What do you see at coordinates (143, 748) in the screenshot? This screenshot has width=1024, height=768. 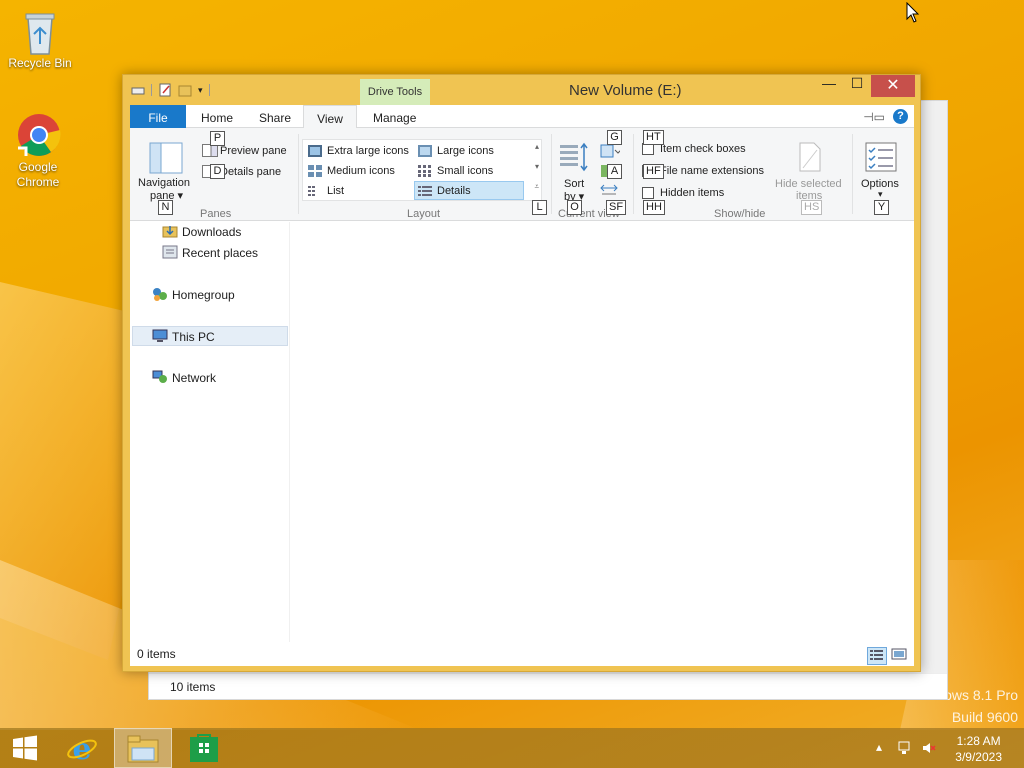 I see `taskbar-file-explorer` at bounding box center [143, 748].